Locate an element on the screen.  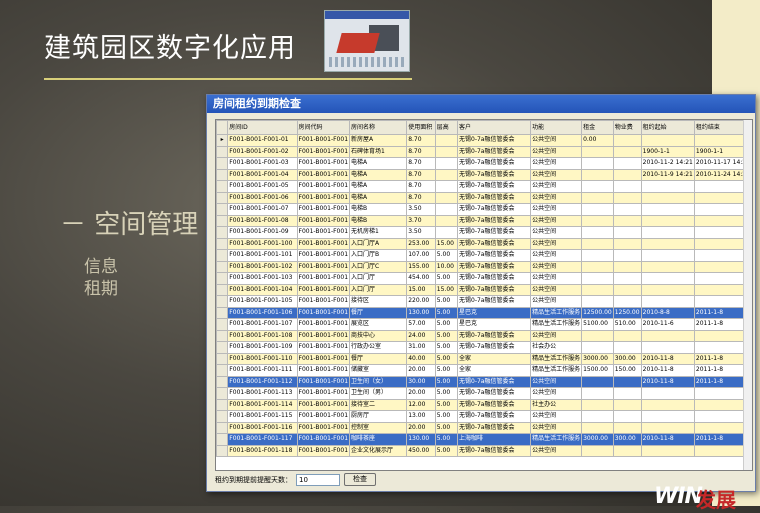
table-cell: F001-B001-F001-116 is located at coordinates (262, 427).